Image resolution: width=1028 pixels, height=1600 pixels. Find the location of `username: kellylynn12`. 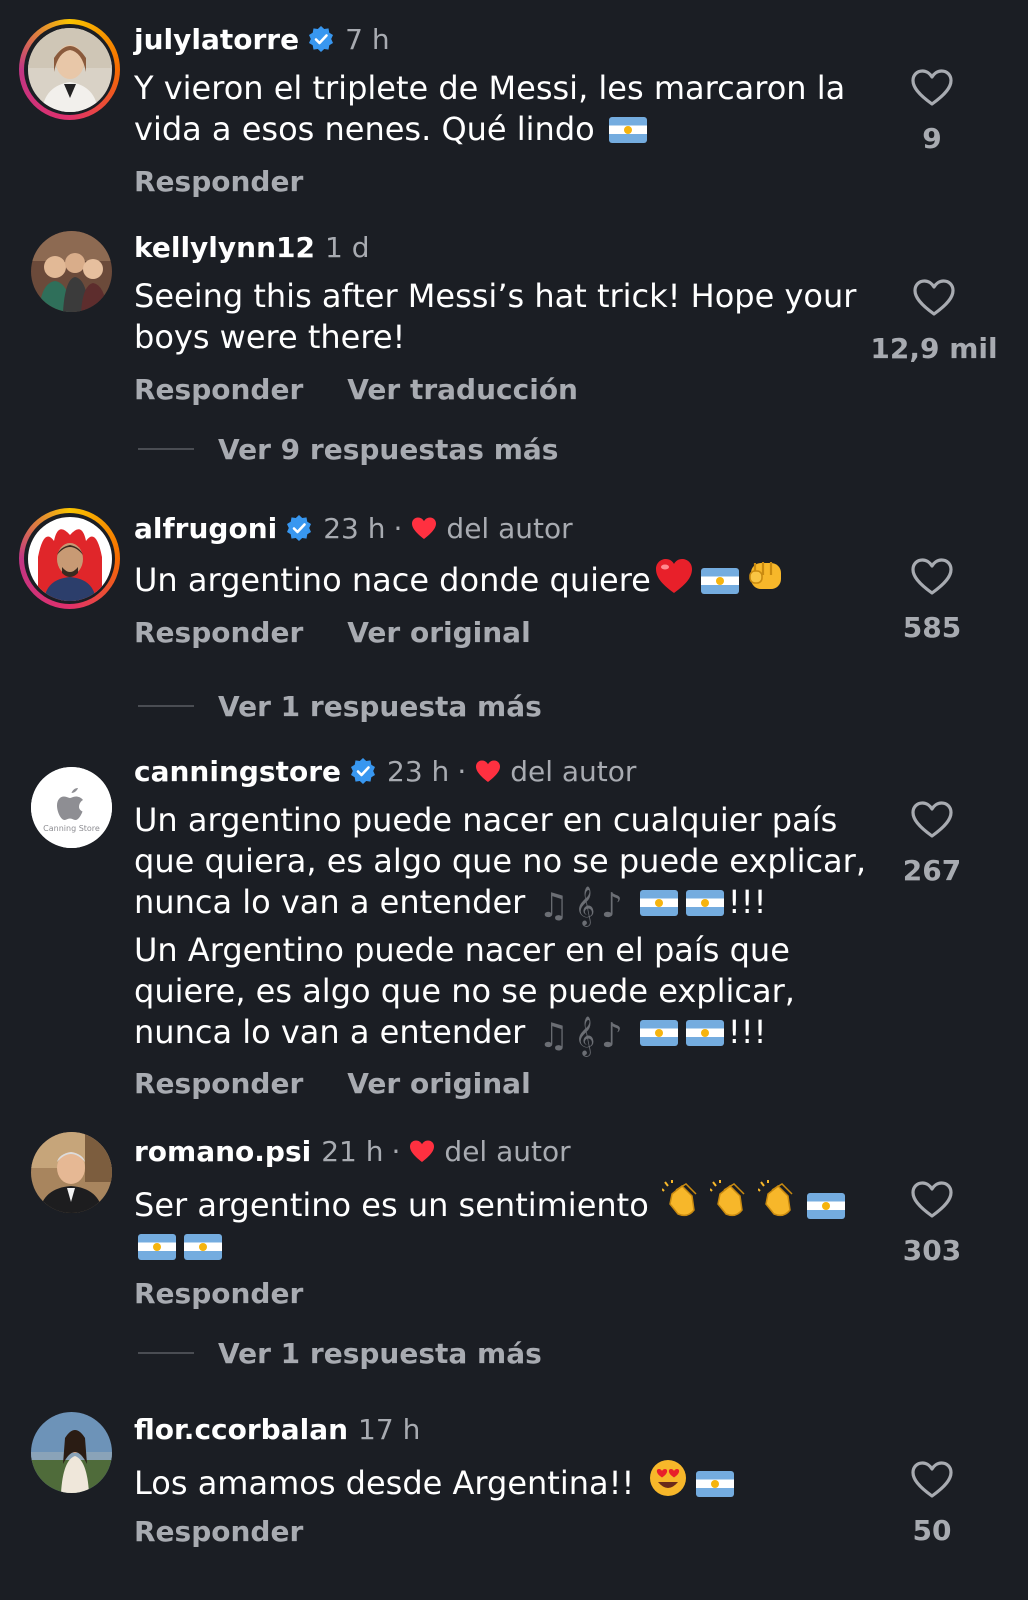

username: kellylynn12 is located at coordinates (224, 247).